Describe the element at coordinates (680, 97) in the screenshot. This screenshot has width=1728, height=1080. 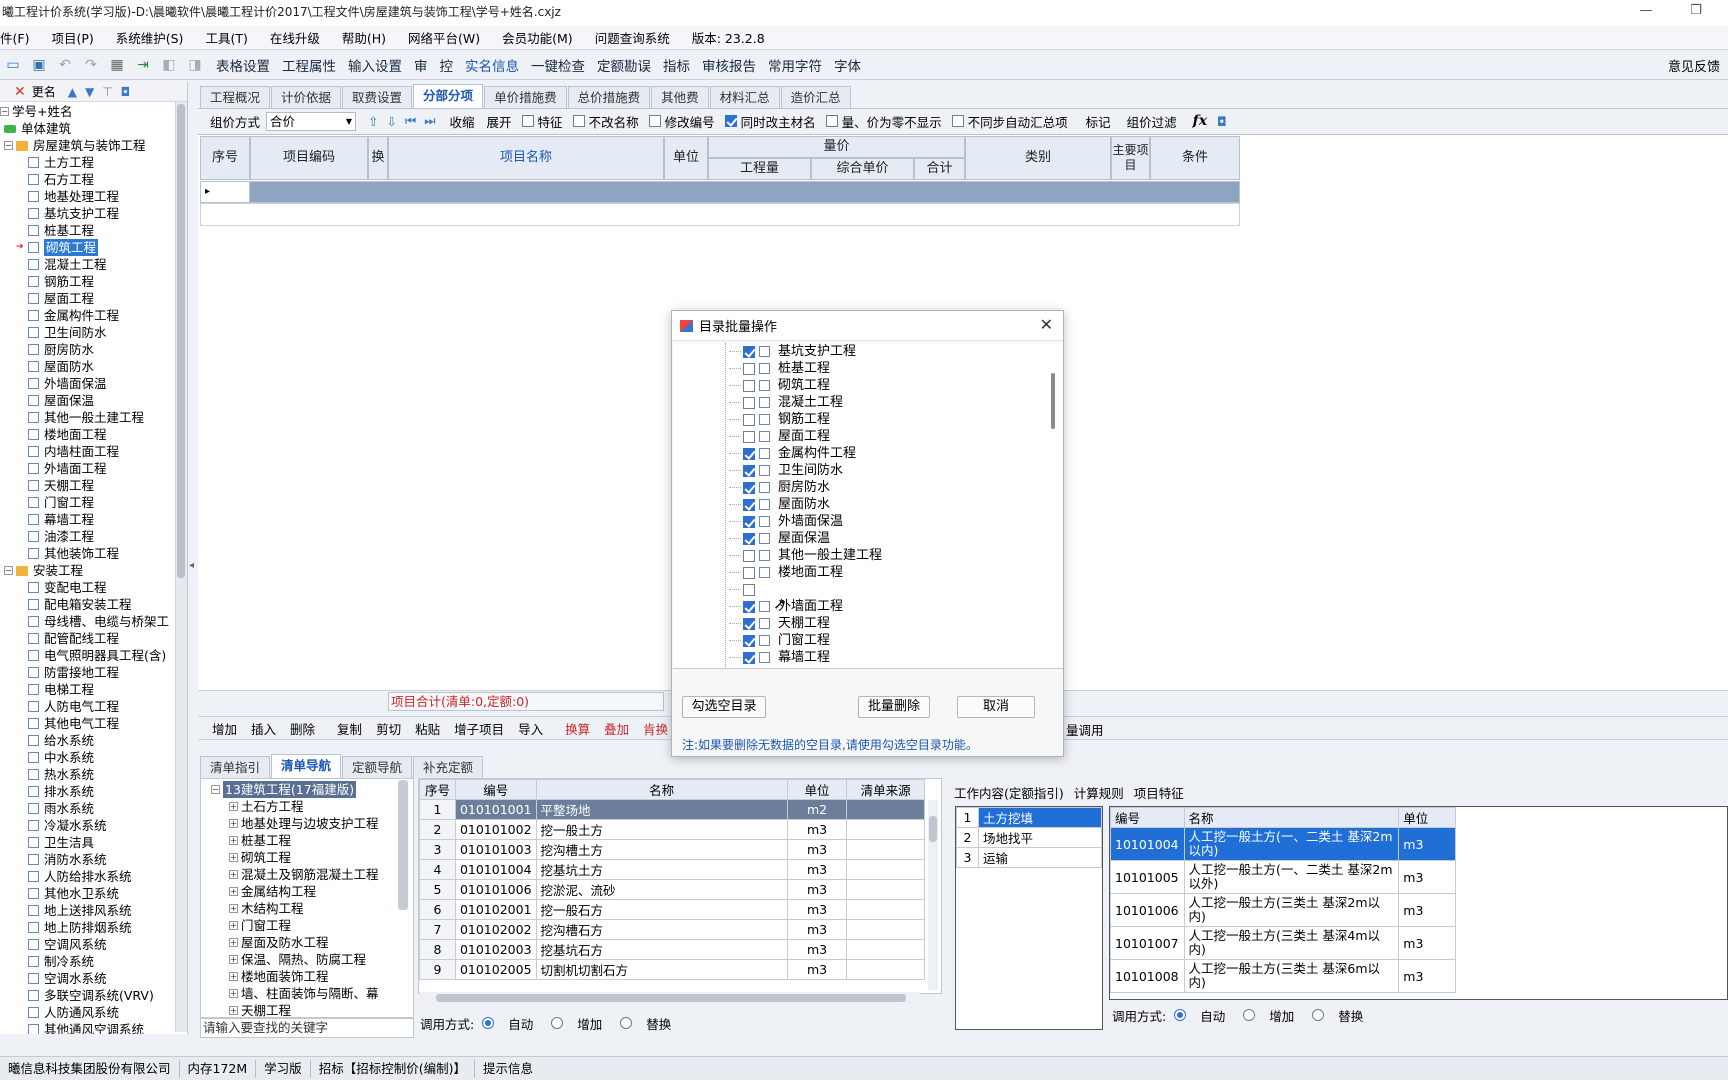
I see `tab-other-fees: 其他费` at that location.